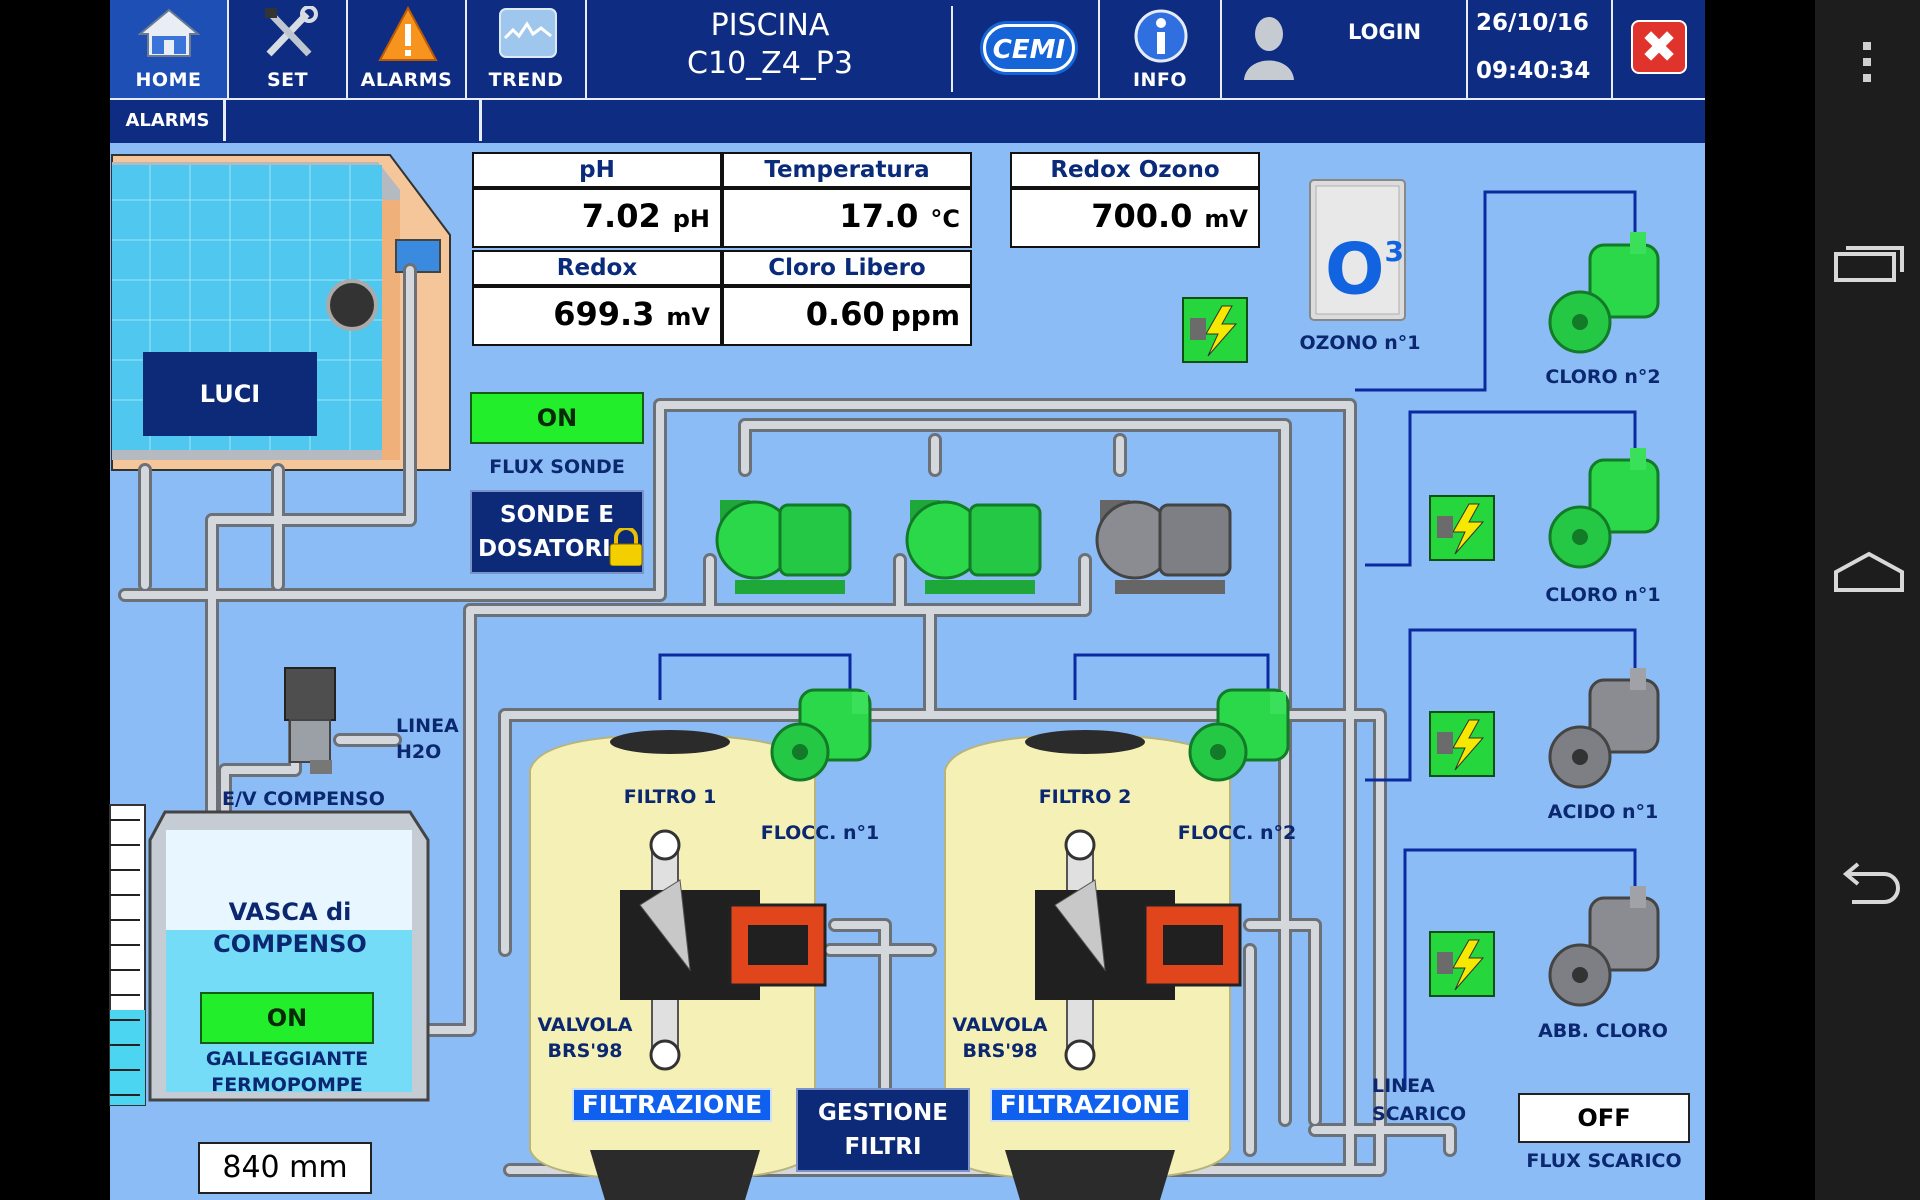  What do you see at coordinates (1360, 343) in the screenshot?
I see `ozono-label: OZONO n°1` at bounding box center [1360, 343].